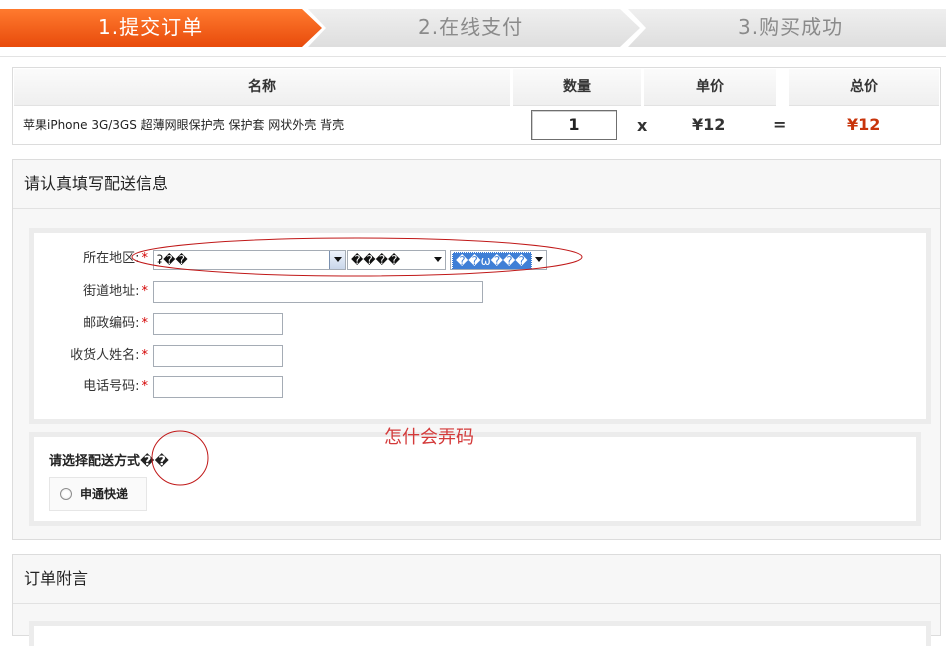 Image resolution: width=946 pixels, height=646 pixels. I want to click on equals-sign: =, so click(780, 124).